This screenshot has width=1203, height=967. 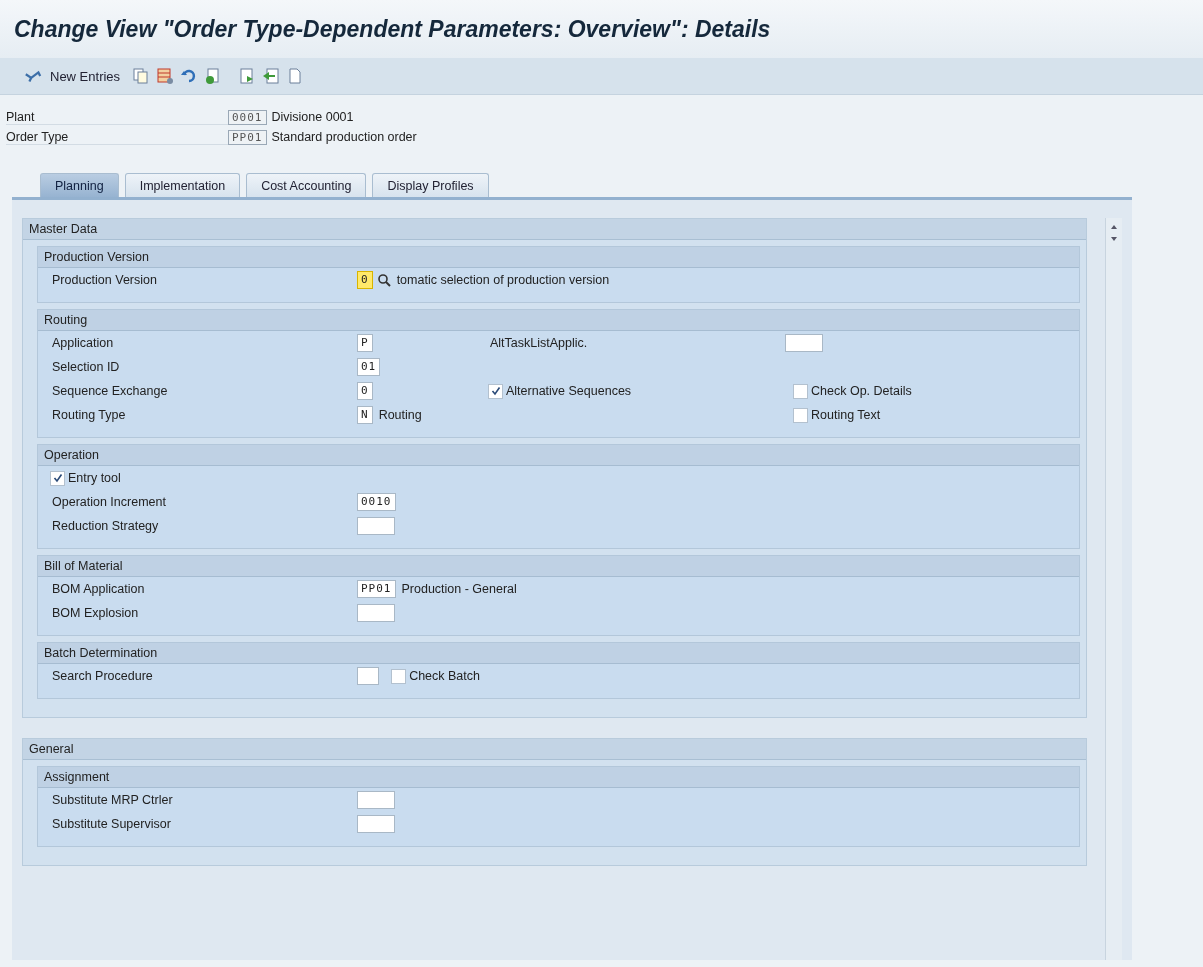 What do you see at coordinates (430, 185) in the screenshot?
I see `tab: Display Profiles` at bounding box center [430, 185].